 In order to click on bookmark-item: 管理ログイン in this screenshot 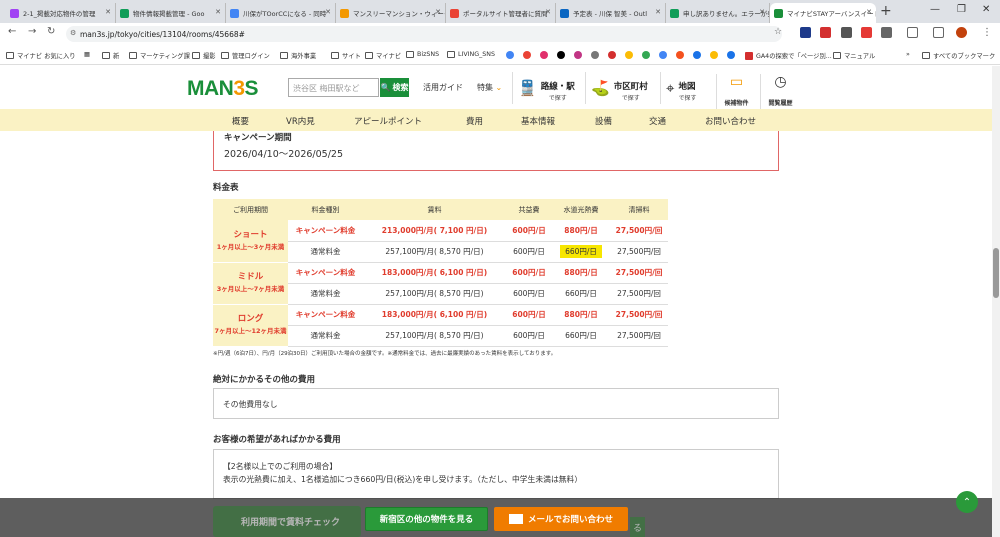, I will do `click(245, 55)`.